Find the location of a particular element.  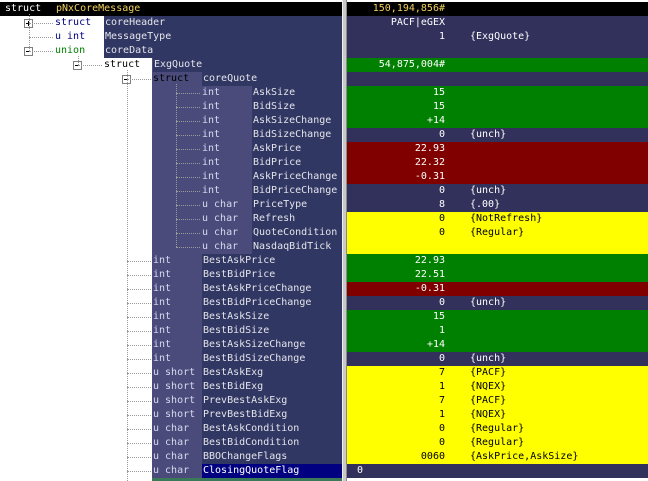

tree-row: u short BestBidExg 1 {NQEX} is located at coordinates (324, 387).